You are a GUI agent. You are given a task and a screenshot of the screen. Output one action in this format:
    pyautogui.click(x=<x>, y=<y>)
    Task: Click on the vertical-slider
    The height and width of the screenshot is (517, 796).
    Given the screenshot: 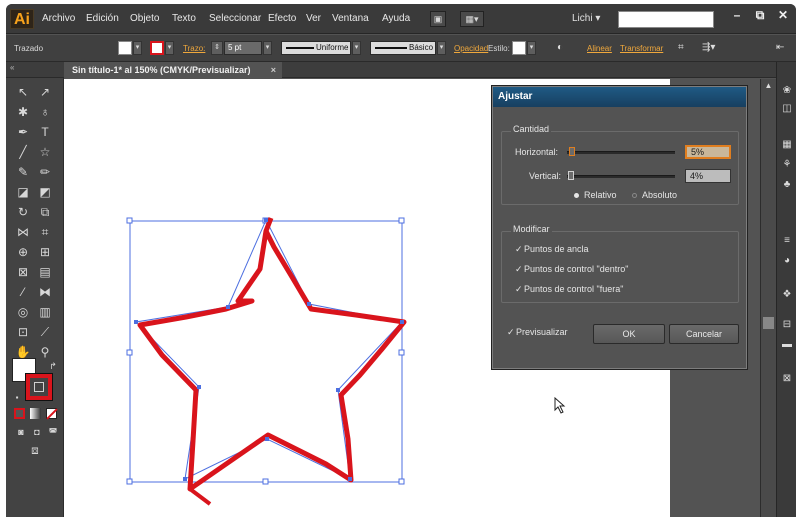 What is the action you would take?
    pyautogui.click(x=621, y=176)
    